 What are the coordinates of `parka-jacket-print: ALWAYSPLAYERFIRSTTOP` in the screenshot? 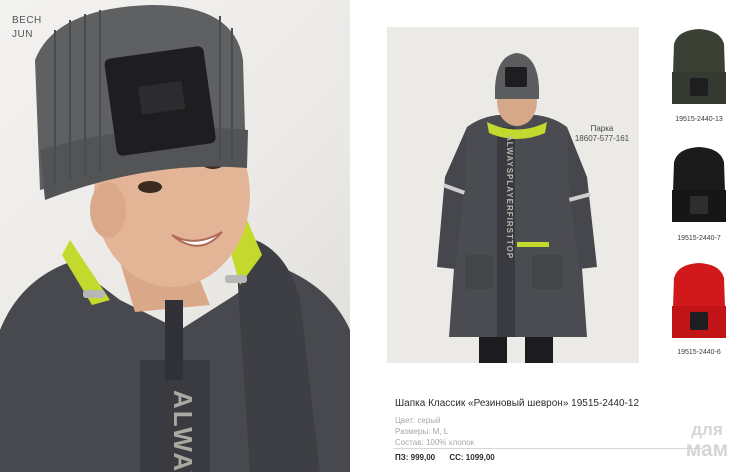 It's located at (509, 197).